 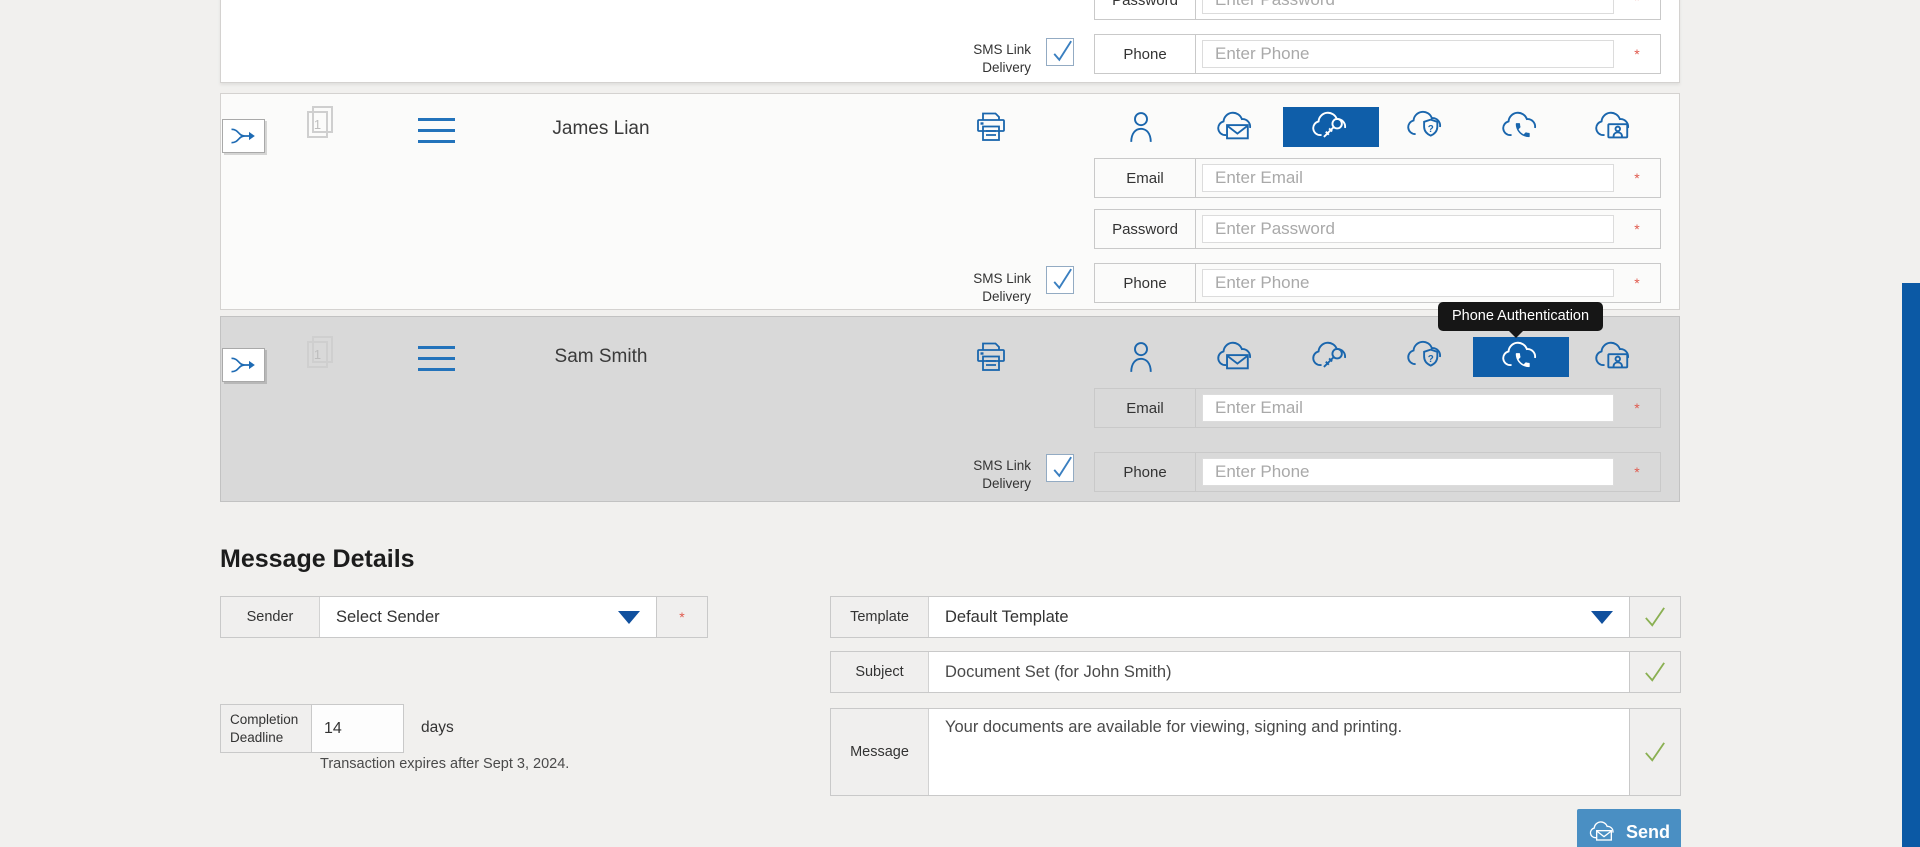 I want to click on message-details-heading: Message Details, so click(x=317, y=559).